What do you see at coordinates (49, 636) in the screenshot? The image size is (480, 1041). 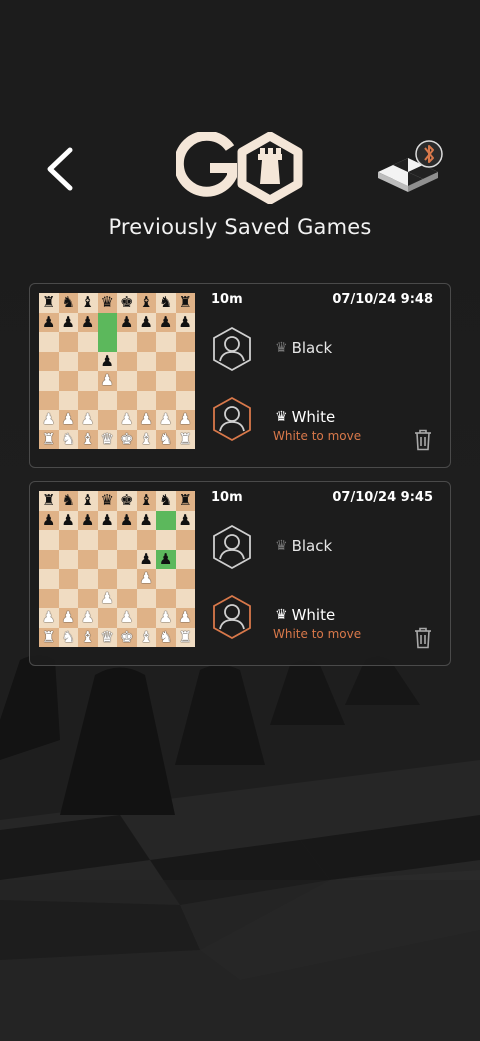 I see `white-rook-icon: ♜` at bounding box center [49, 636].